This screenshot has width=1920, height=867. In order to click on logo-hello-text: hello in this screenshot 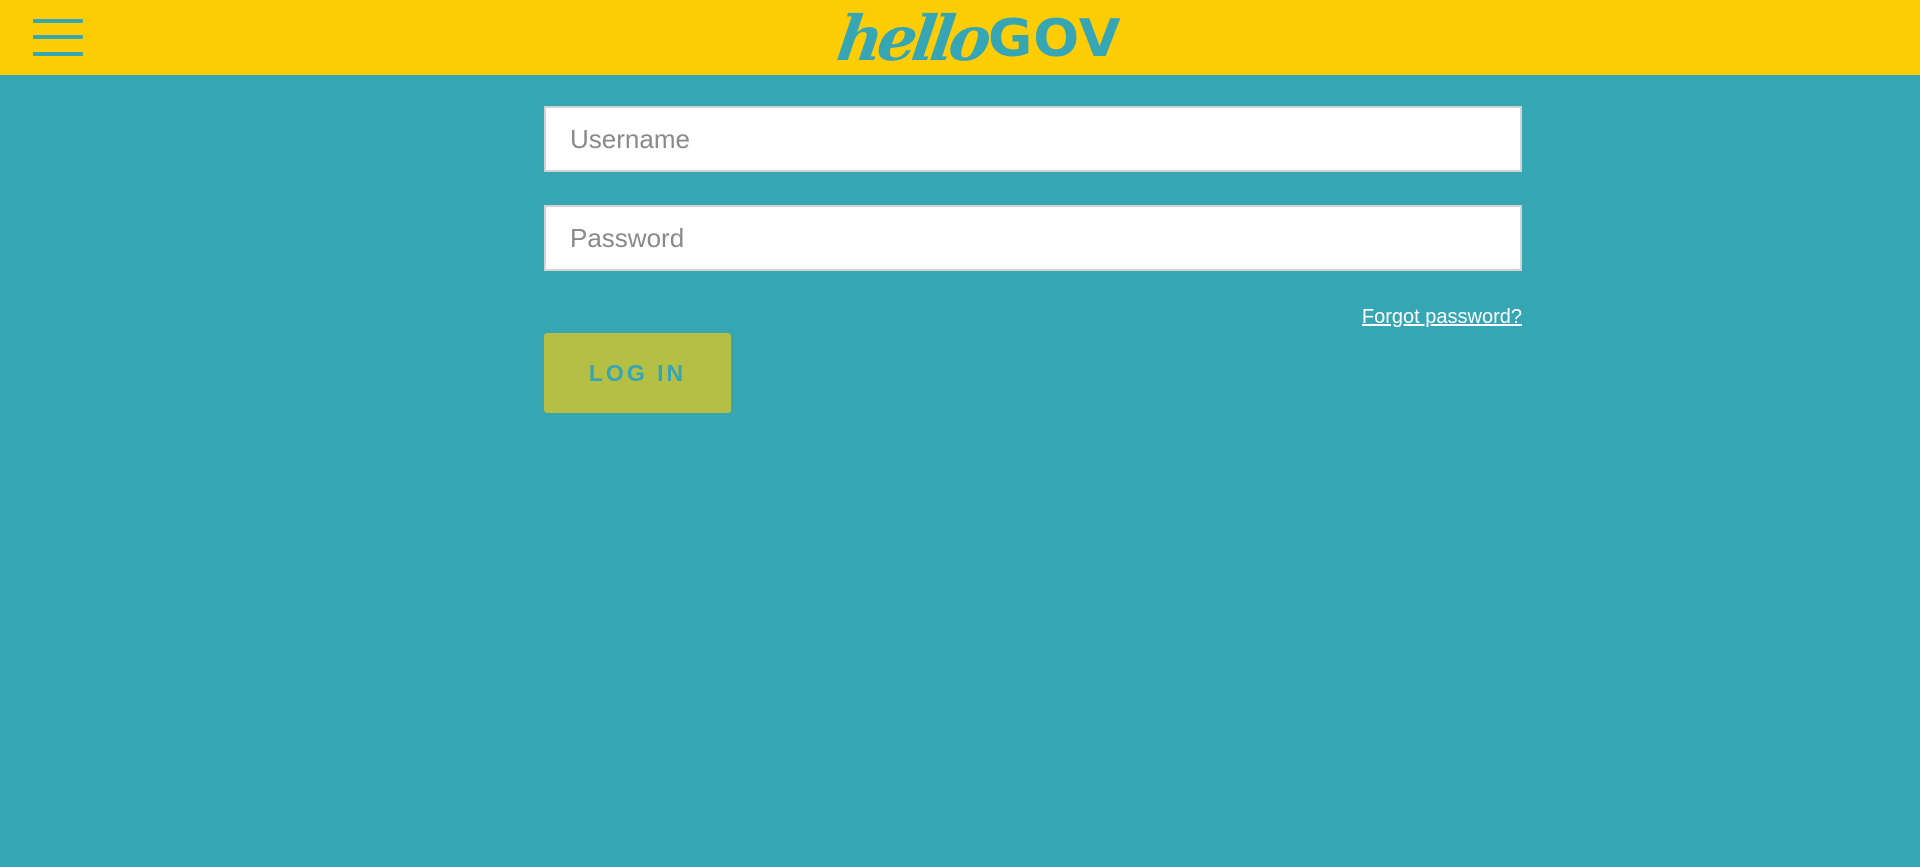, I will do `click(912, 38)`.